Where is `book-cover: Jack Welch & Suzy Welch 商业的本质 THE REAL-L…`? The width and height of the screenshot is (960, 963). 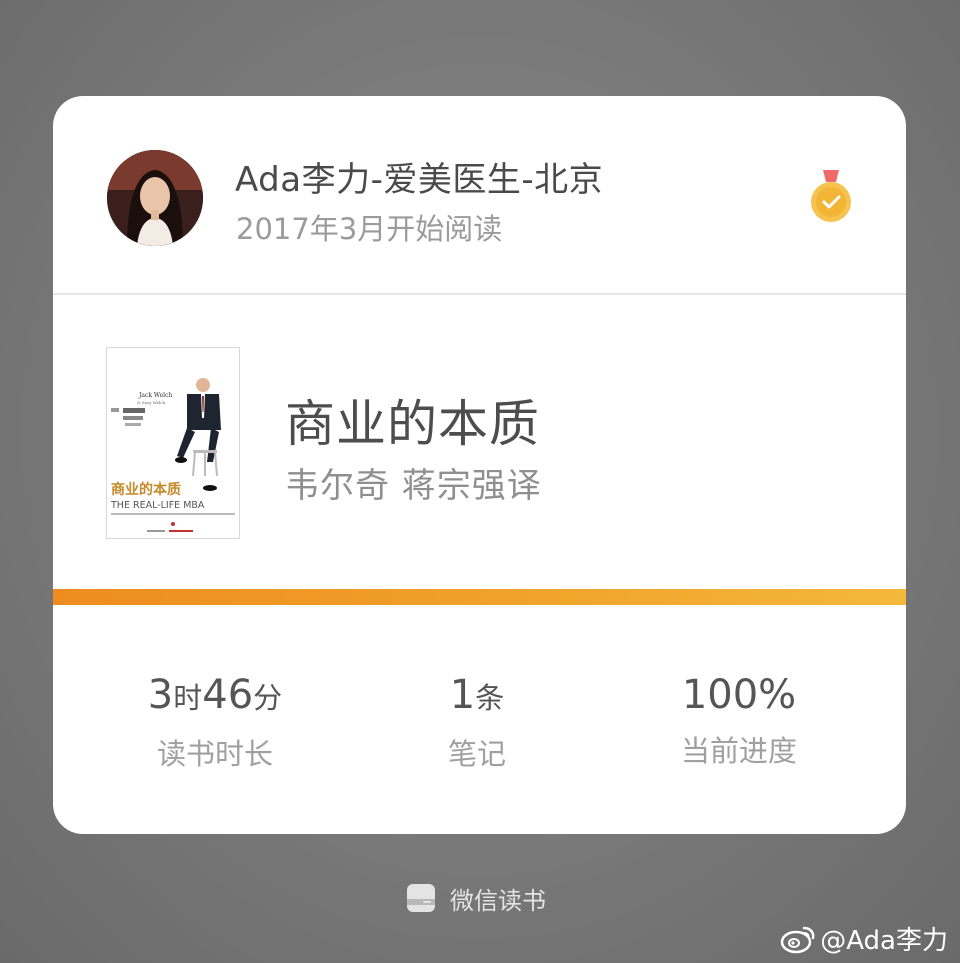
book-cover: Jack Welch & Suzy Welch 商业的本质 THE REAL-L… is located at coordinates (173, 443).